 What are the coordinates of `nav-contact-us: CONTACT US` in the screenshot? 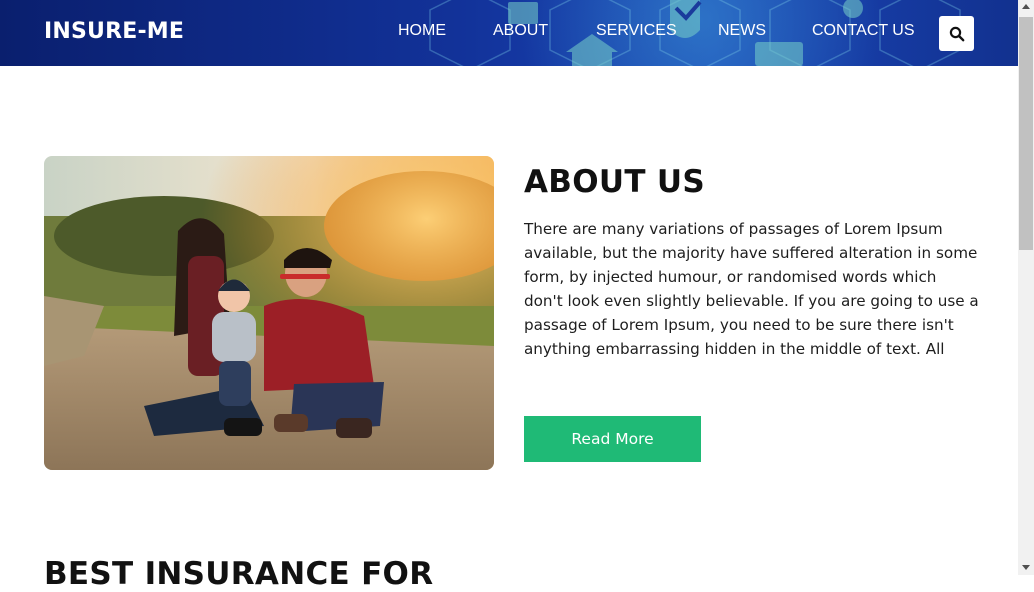 It's located at (863, 31).